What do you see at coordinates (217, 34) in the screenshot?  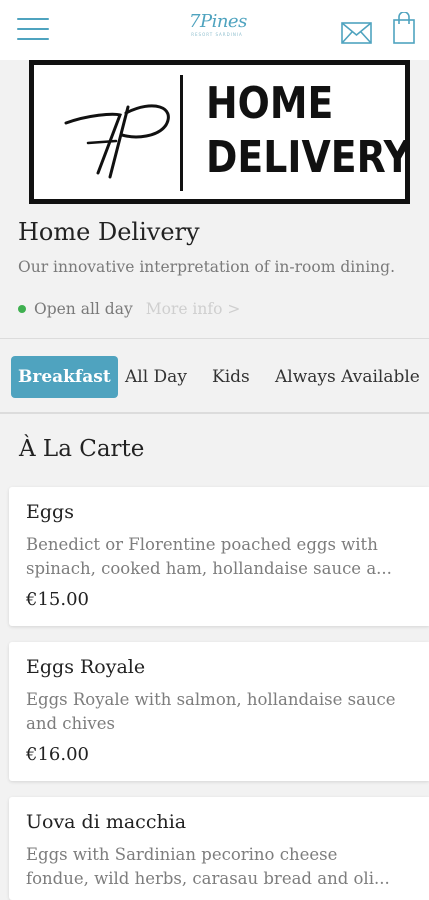 I see `brand-logo-tagline: RESORT SARDINIA` at bounding box center [217, 34].